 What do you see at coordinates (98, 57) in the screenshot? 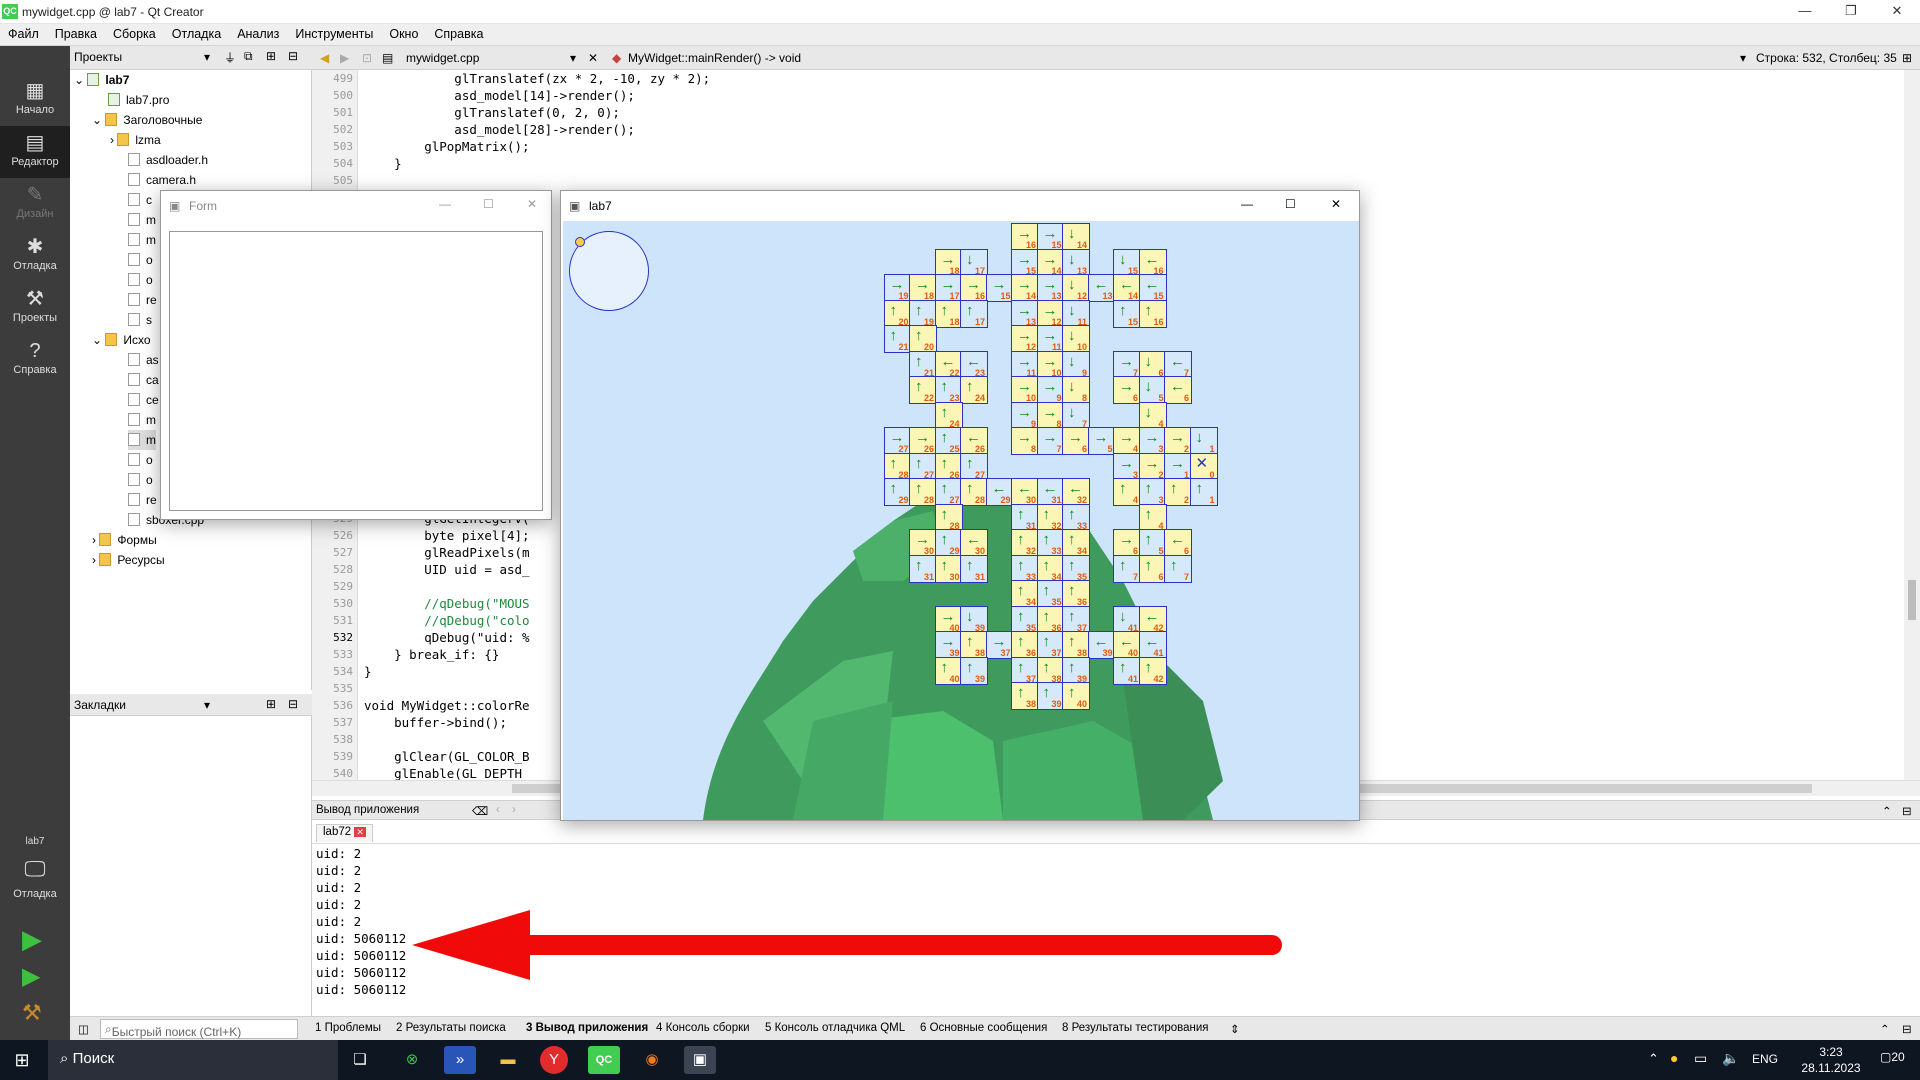
I see `projects-title: Проекты` at bounding box center [98, 57].